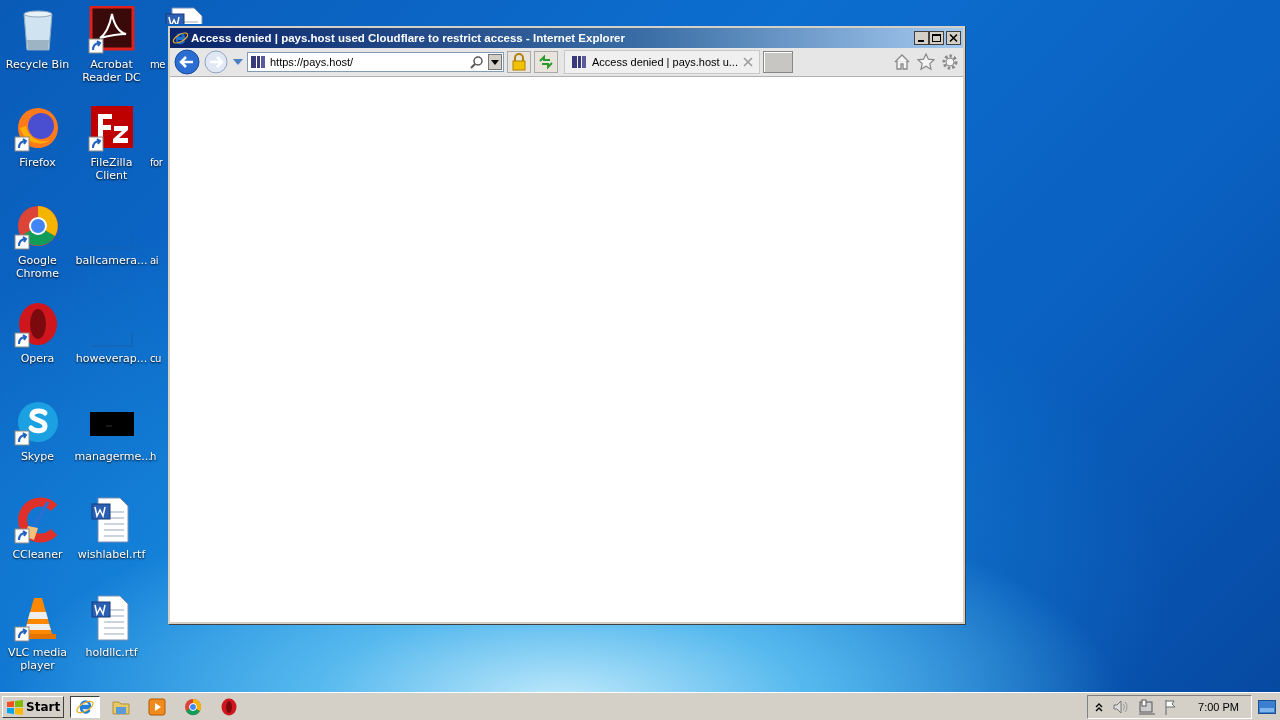 The image size is (1280, 720). Describe the element at coordinates (312, 62) in the screenshot. I see `address-text: https://pays.host/` at that location.